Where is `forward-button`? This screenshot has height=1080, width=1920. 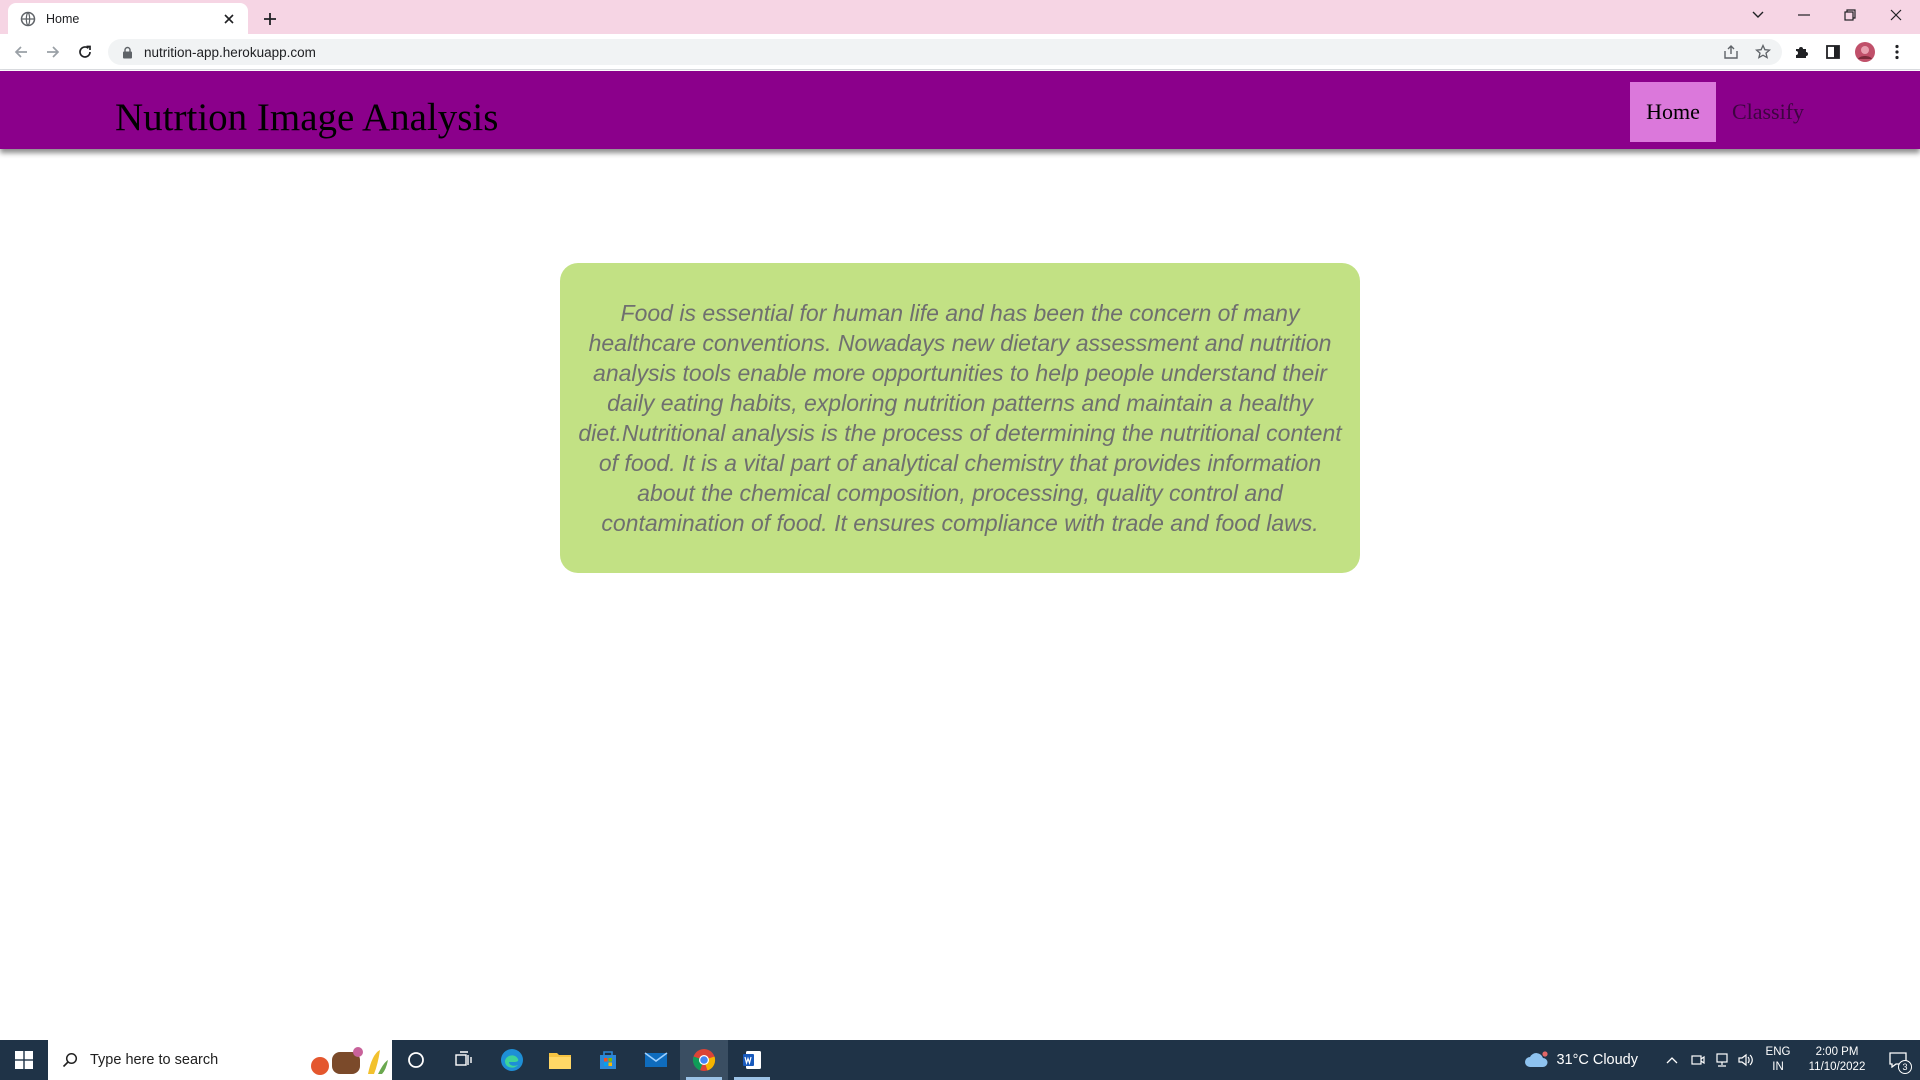 forward-button is located at coordinates (53, 52).